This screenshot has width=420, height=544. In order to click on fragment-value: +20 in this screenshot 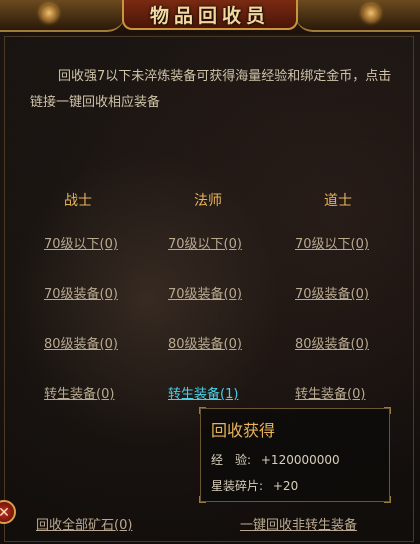, I will do `click(285, 486)`.